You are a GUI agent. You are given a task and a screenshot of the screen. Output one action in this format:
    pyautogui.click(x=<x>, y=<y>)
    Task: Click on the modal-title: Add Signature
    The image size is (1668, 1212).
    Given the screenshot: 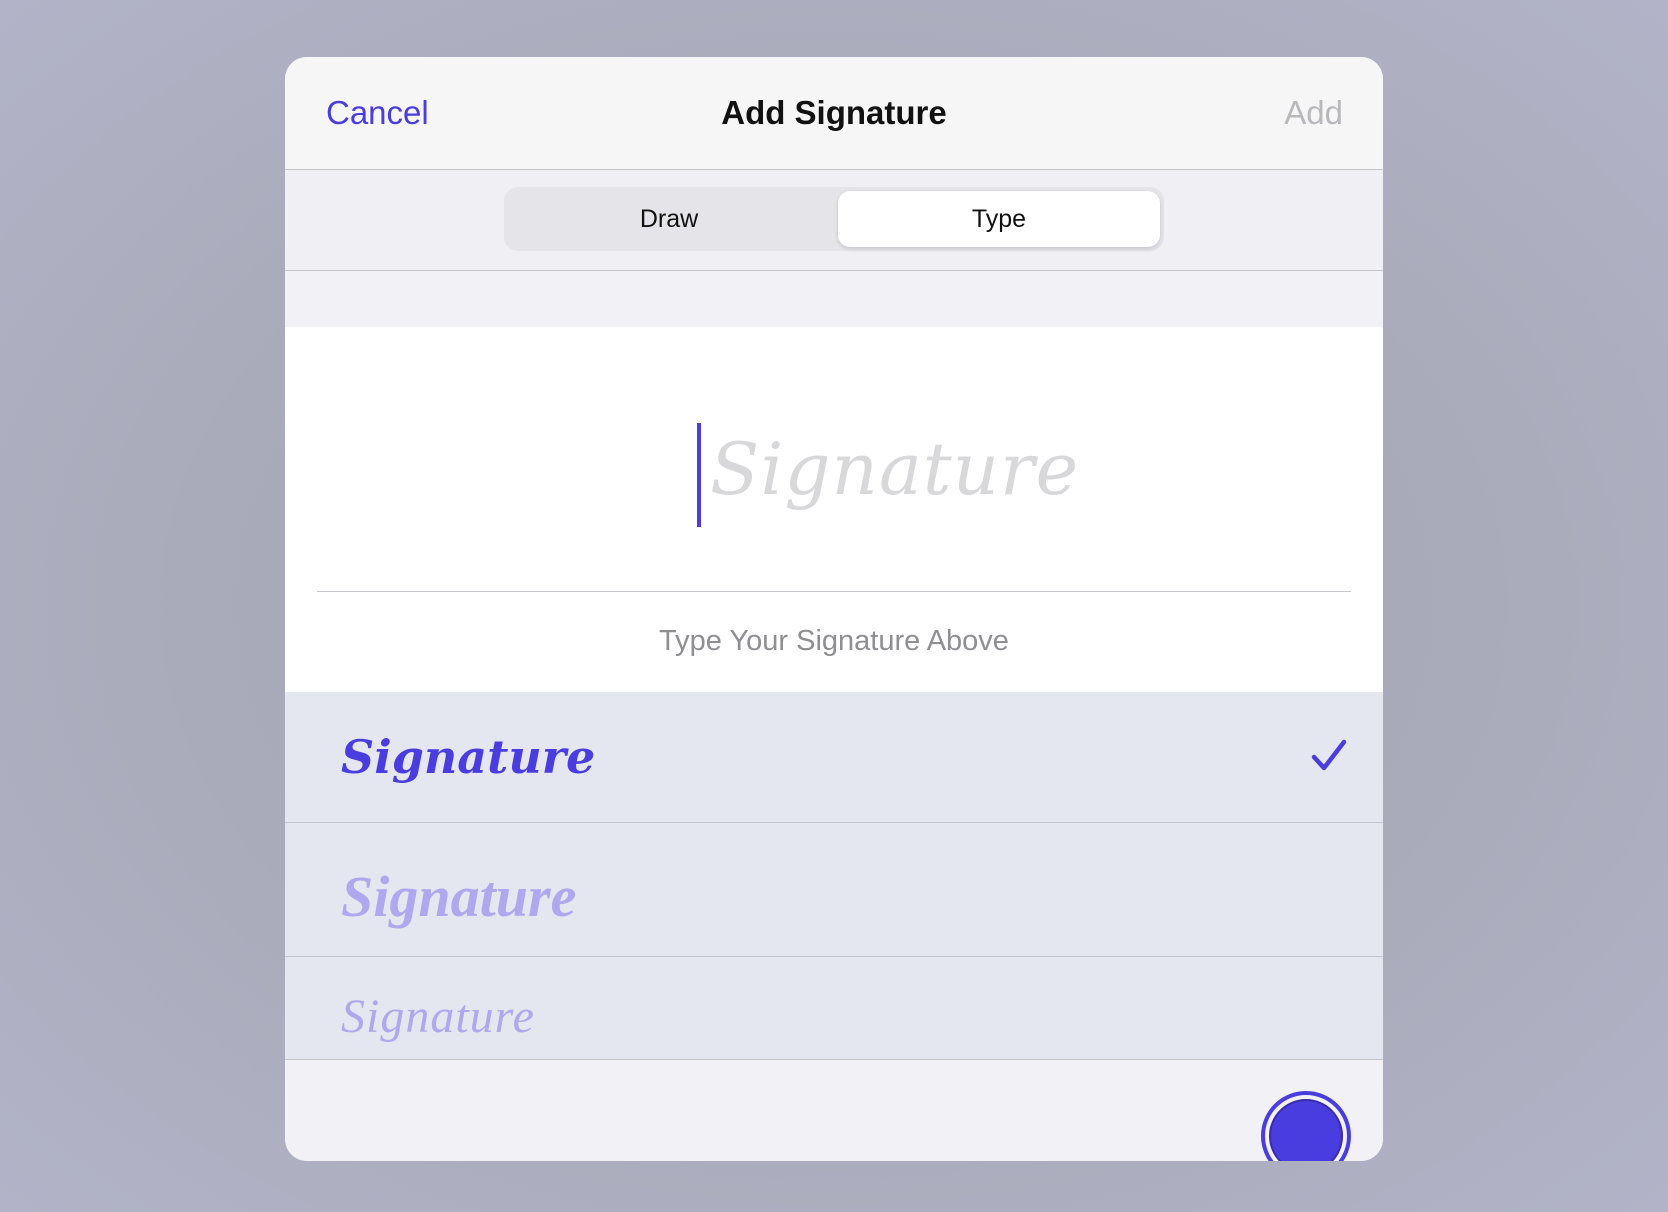 What is the action you would take?
    pyautogui.click(x=834, y=112)
    